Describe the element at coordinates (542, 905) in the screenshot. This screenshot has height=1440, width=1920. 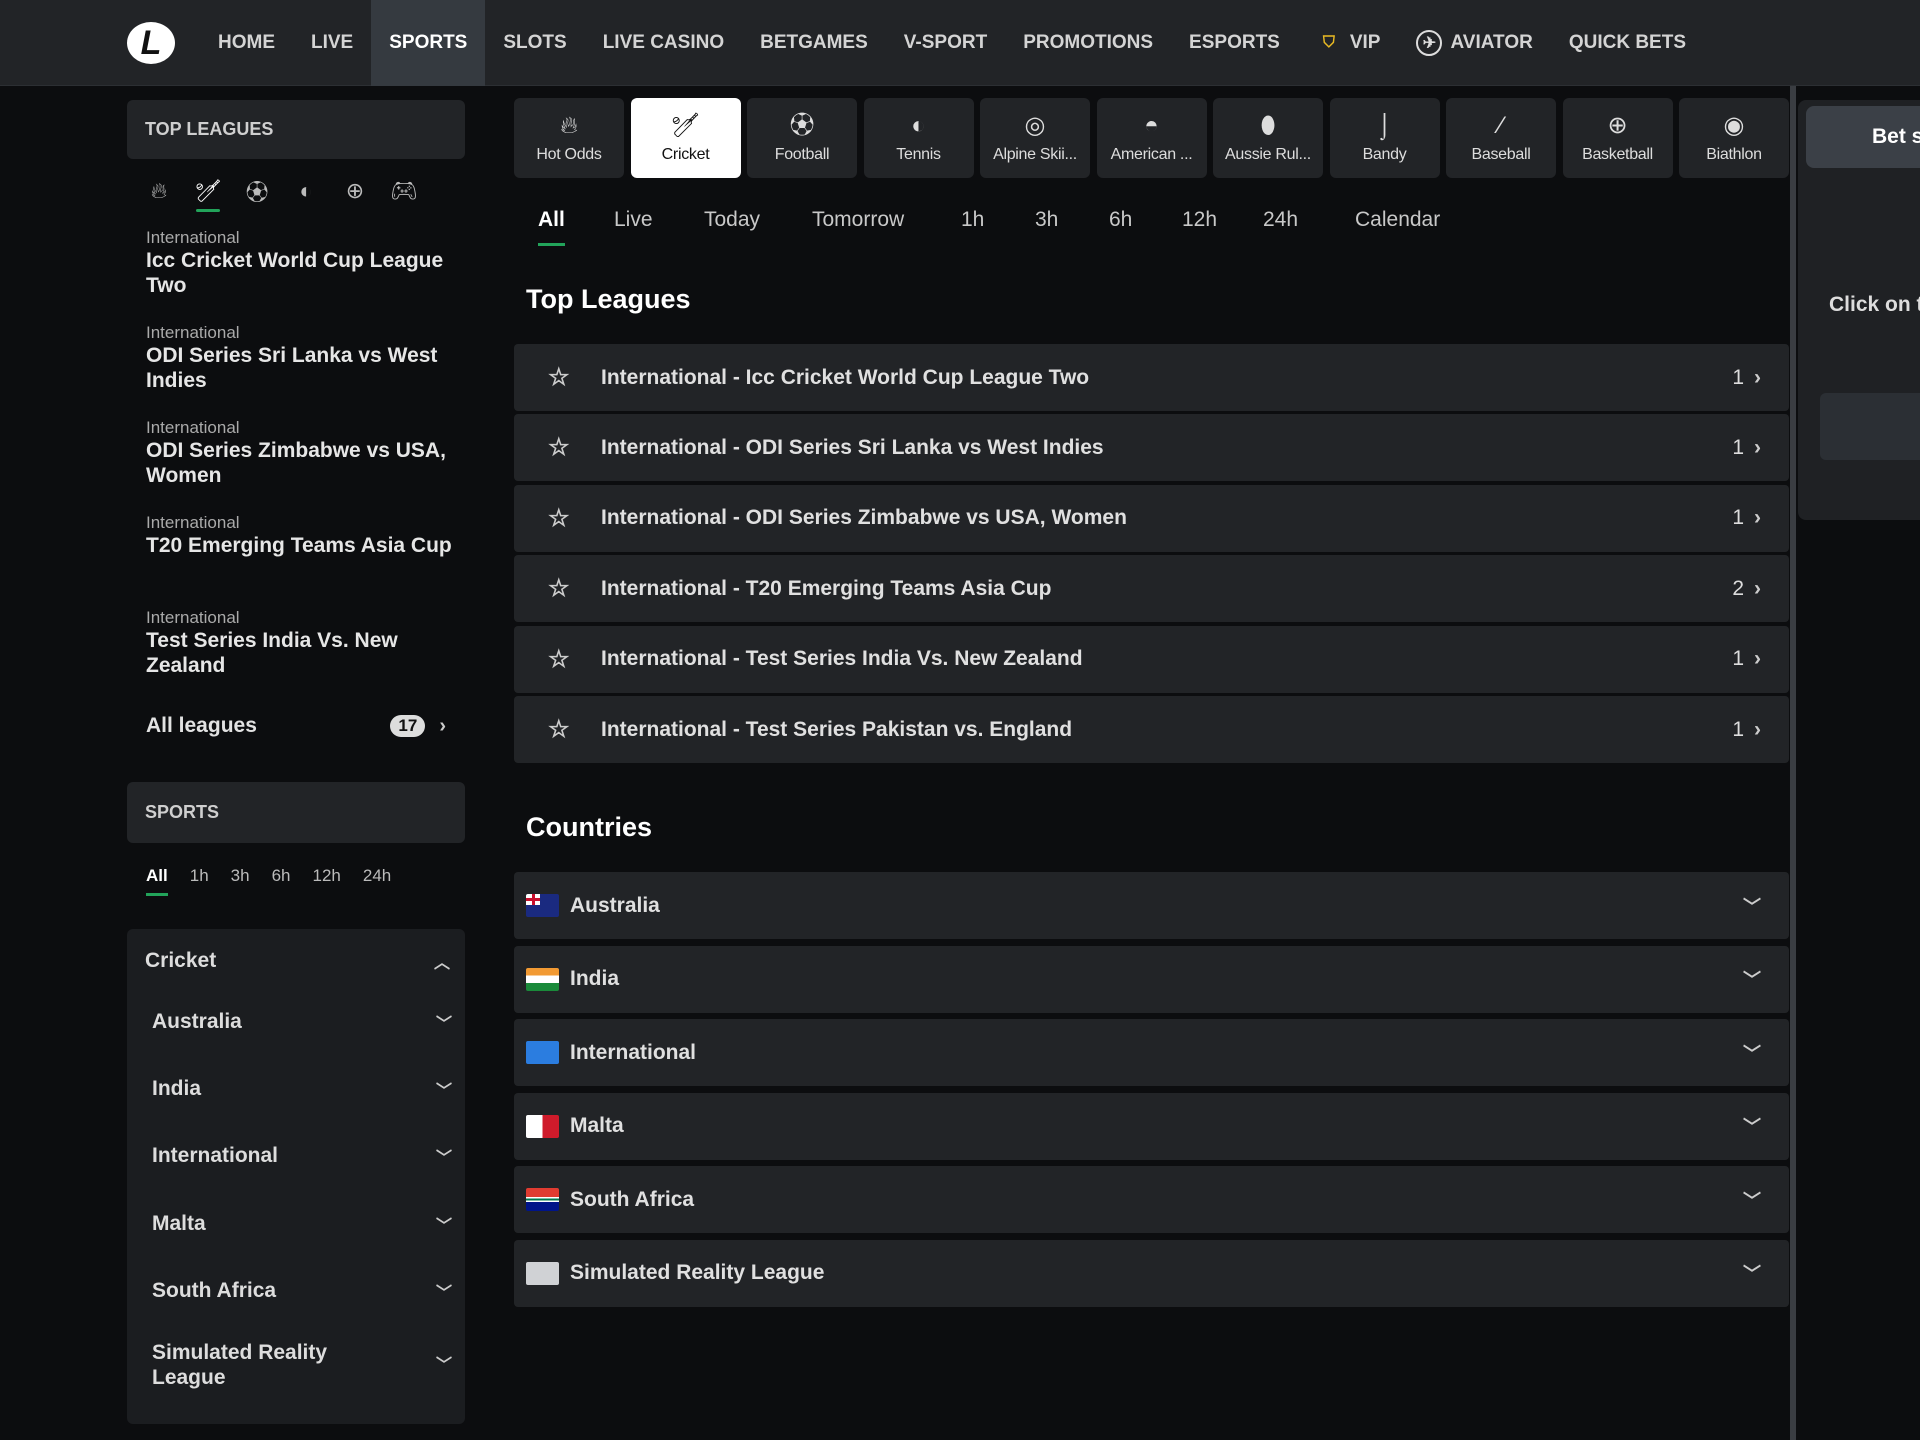
I see `australia-flag-icon` at that location.